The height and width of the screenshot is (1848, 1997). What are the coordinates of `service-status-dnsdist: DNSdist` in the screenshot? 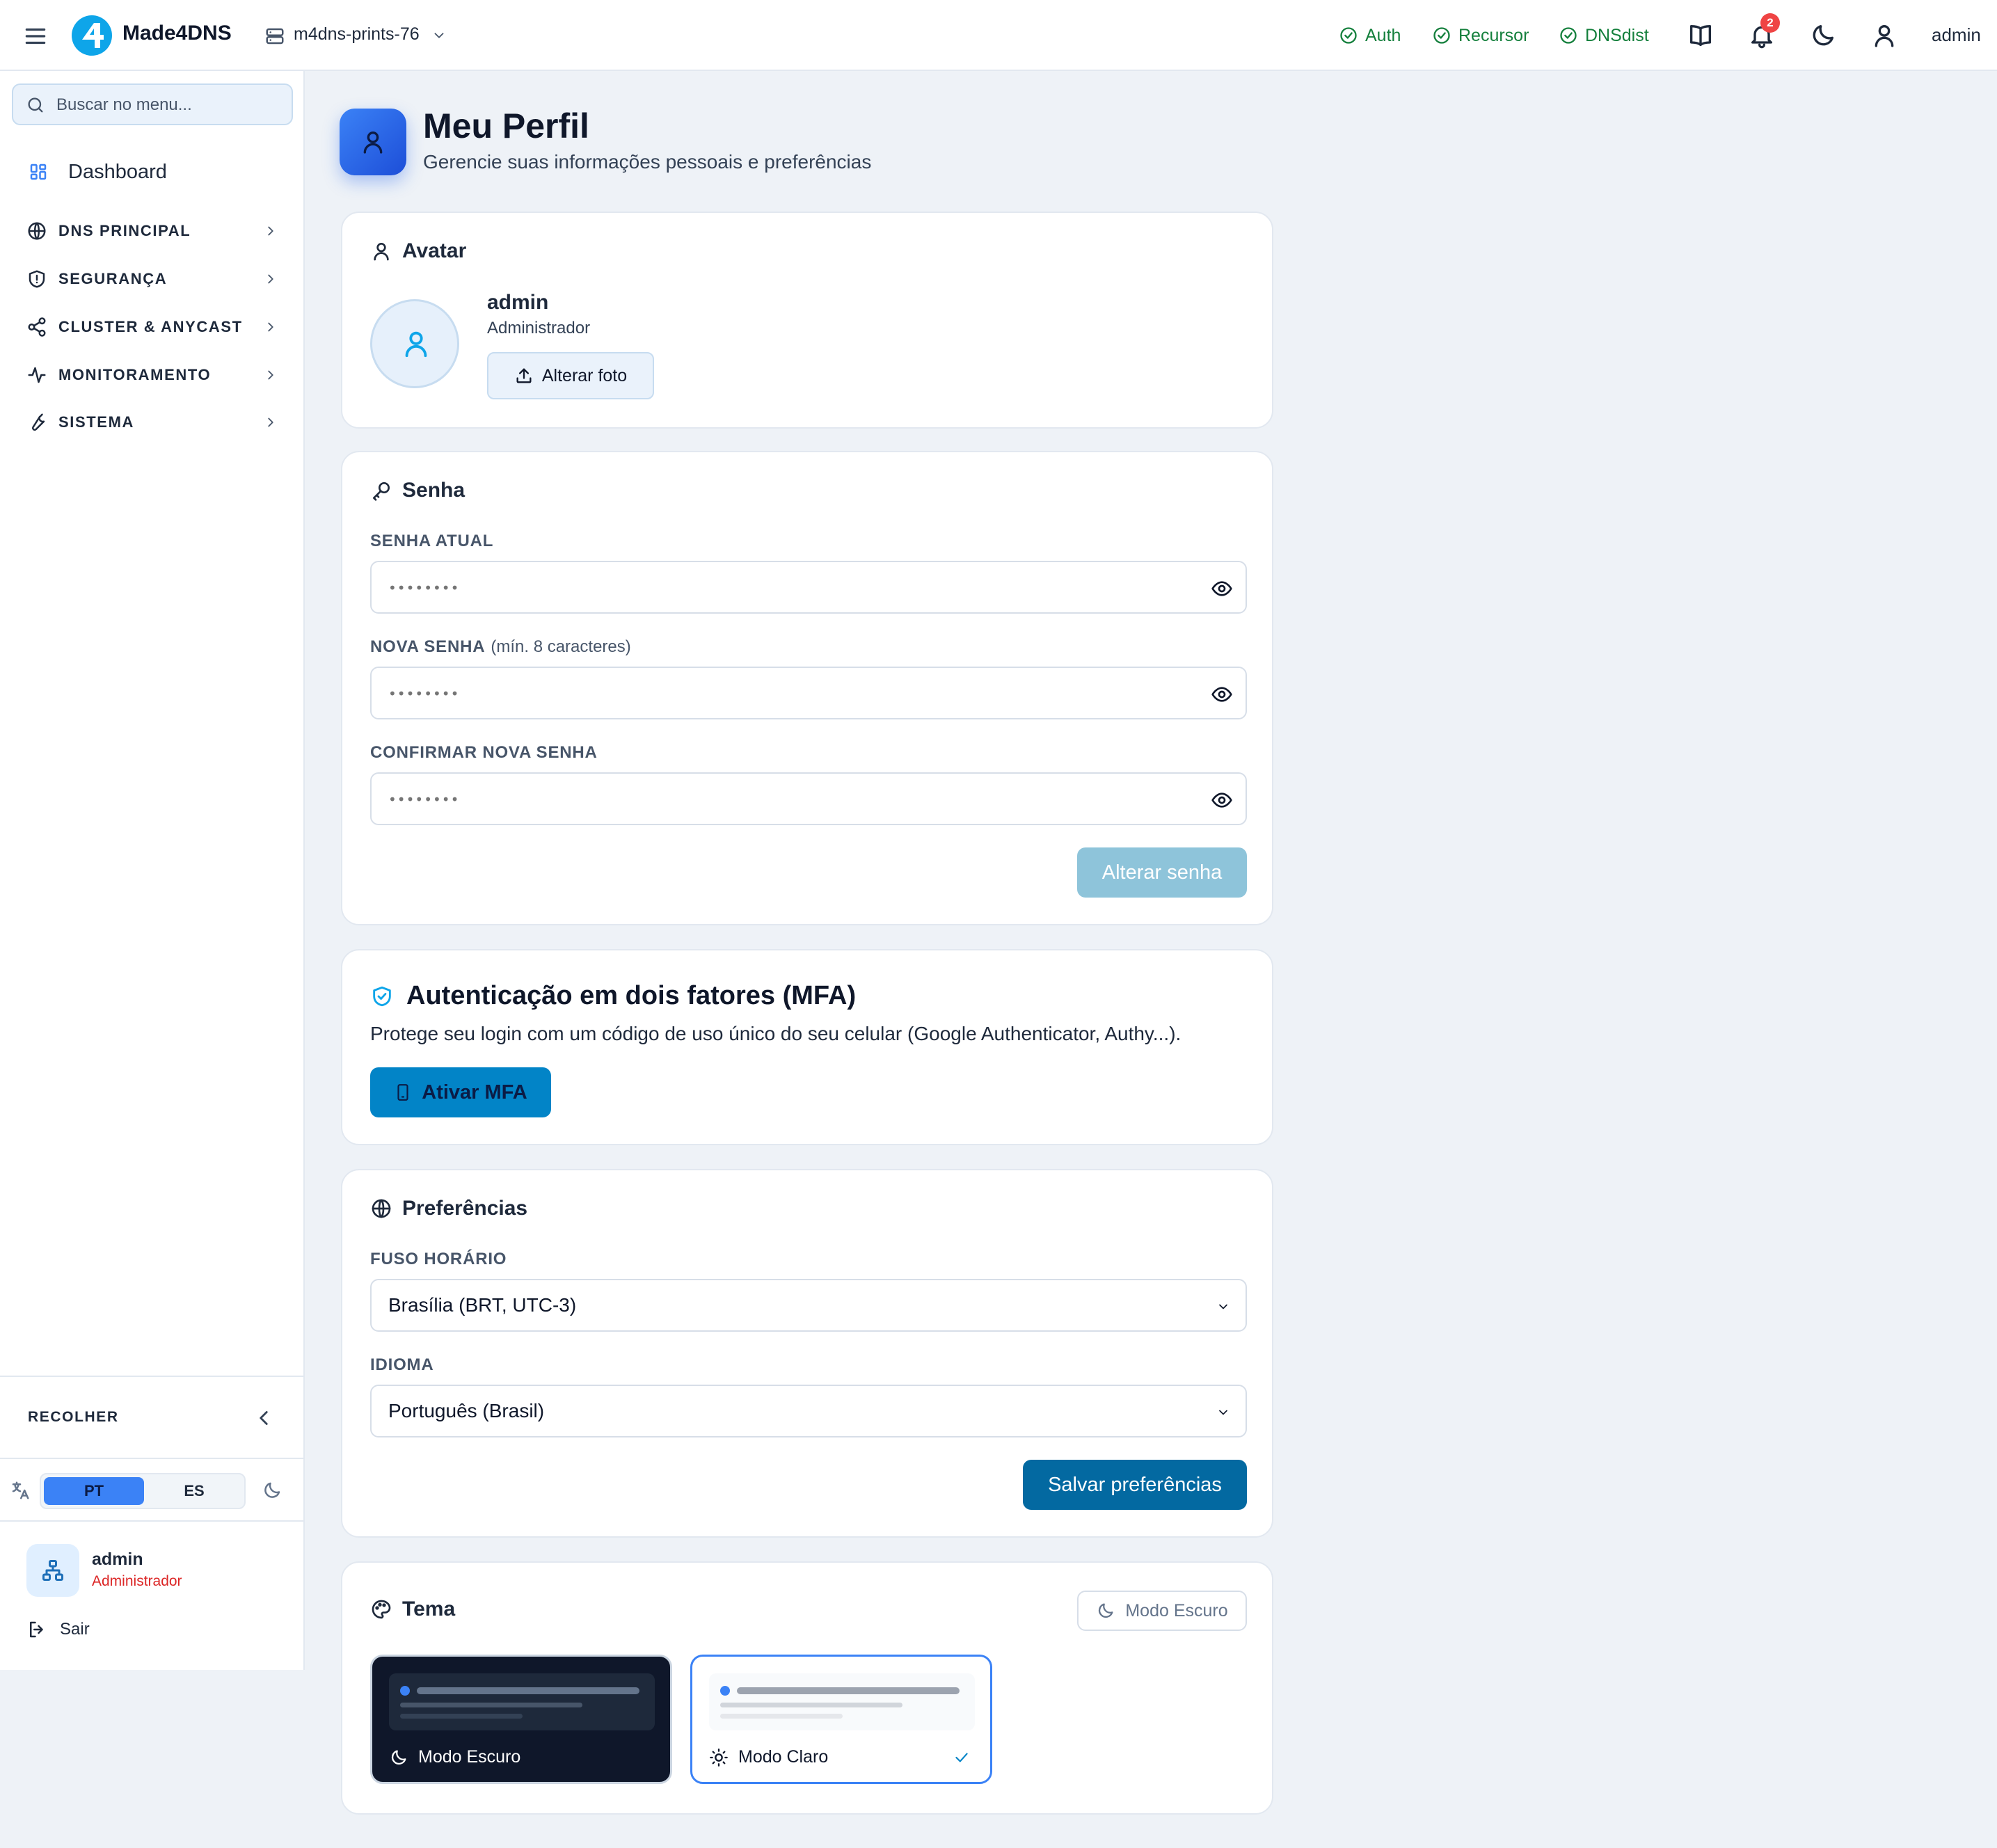 It's located at (1604, 35).